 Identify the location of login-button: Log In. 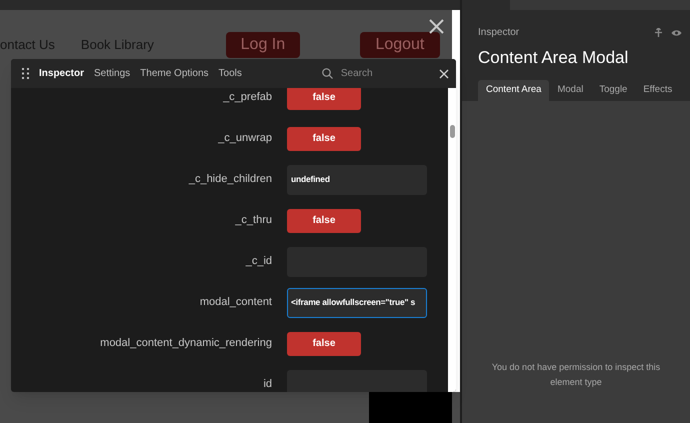
(263, 45).